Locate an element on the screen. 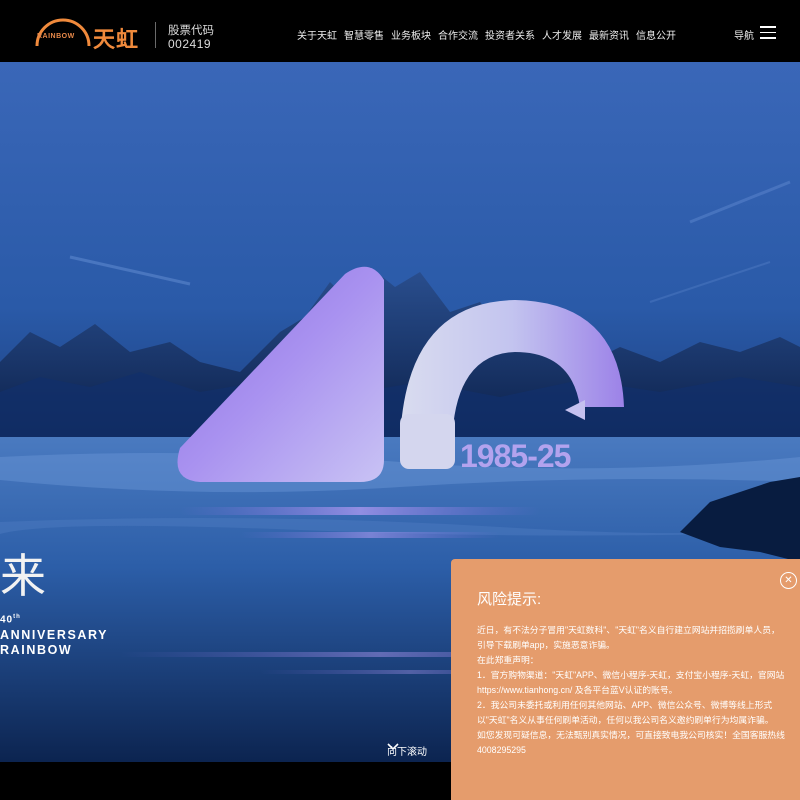 Image resolution: width=800 pixels, height=800 pixels. nav-item-investors: 投资者关系 is located at coordinates (510, 34).